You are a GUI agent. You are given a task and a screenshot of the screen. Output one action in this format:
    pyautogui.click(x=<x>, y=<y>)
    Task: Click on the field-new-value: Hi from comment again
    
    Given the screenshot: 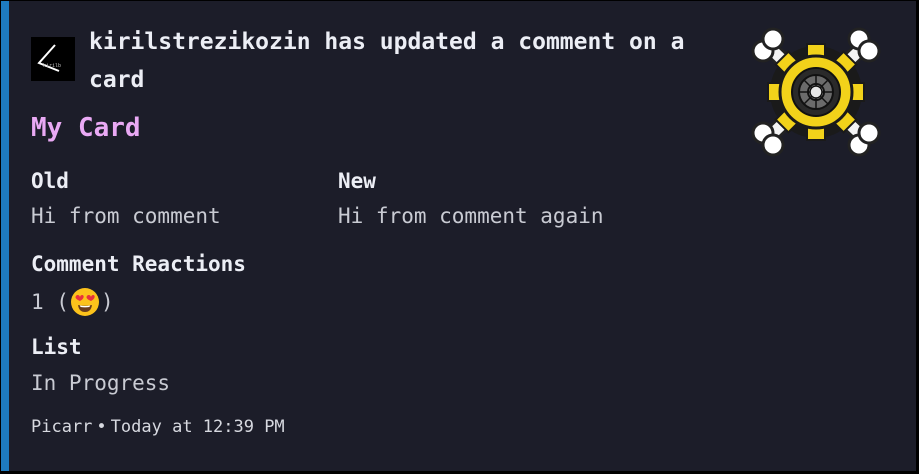 What is the action you would take?
    pyautogui.click(x=471, y=216)
    